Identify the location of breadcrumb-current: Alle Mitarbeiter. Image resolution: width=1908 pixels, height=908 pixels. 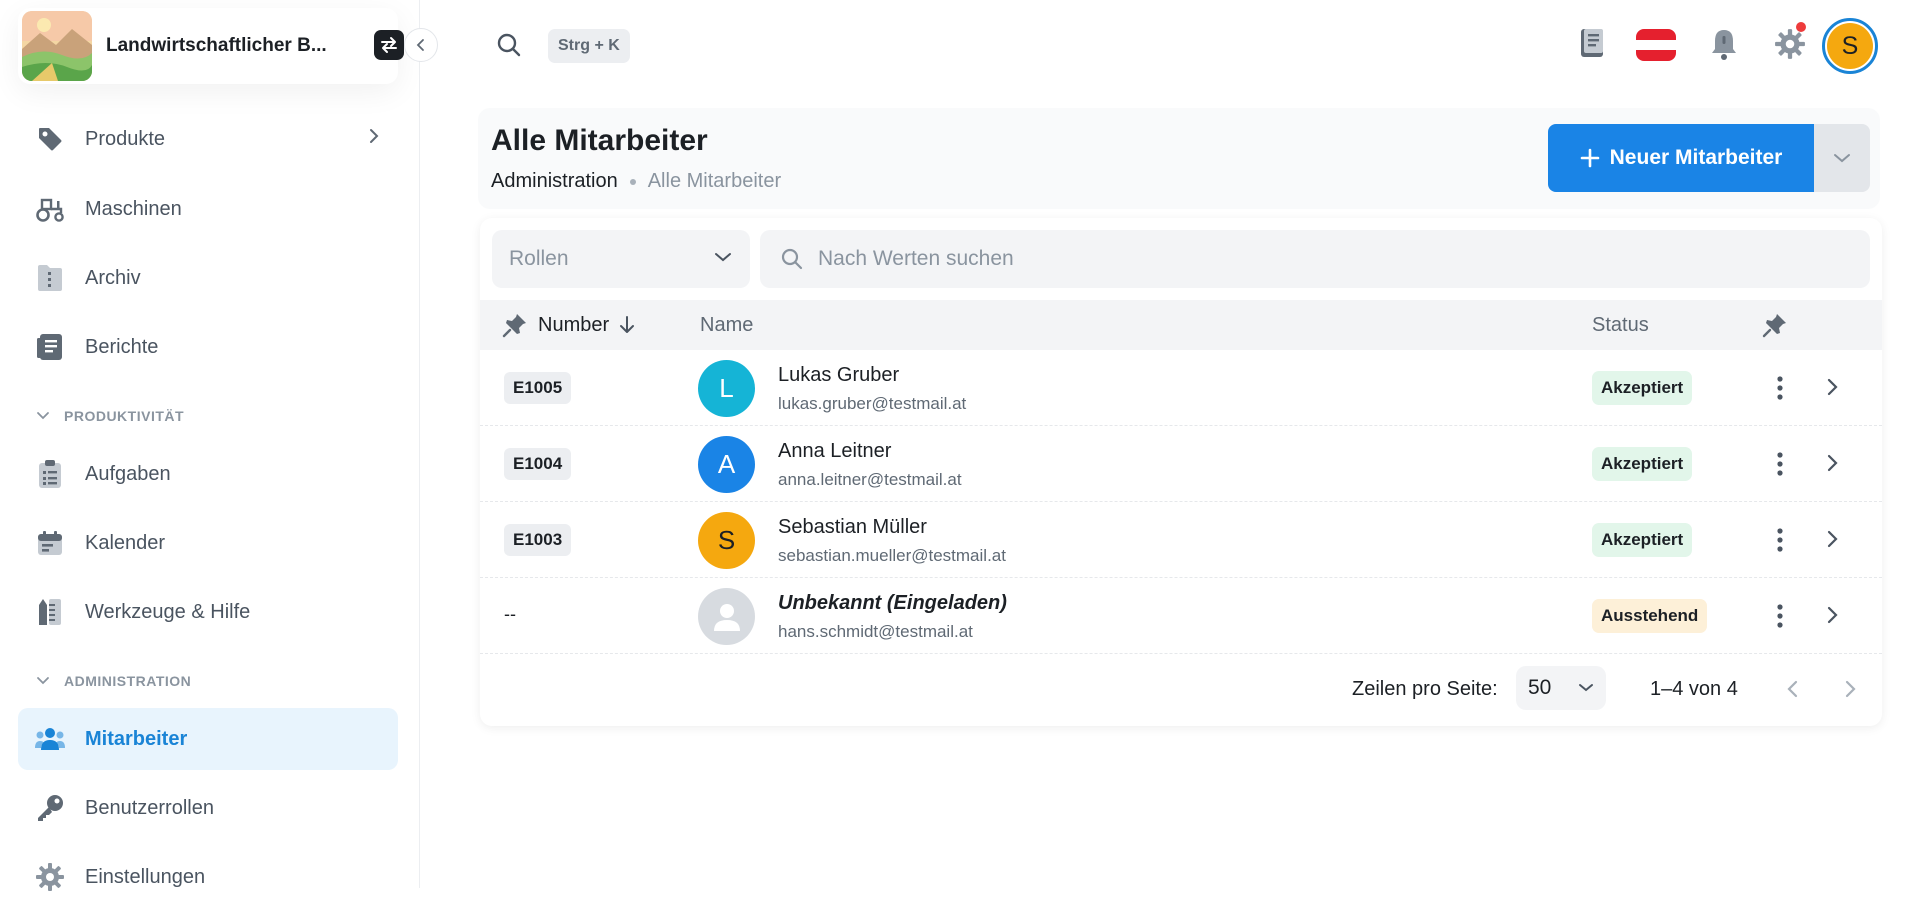
(714, 181).